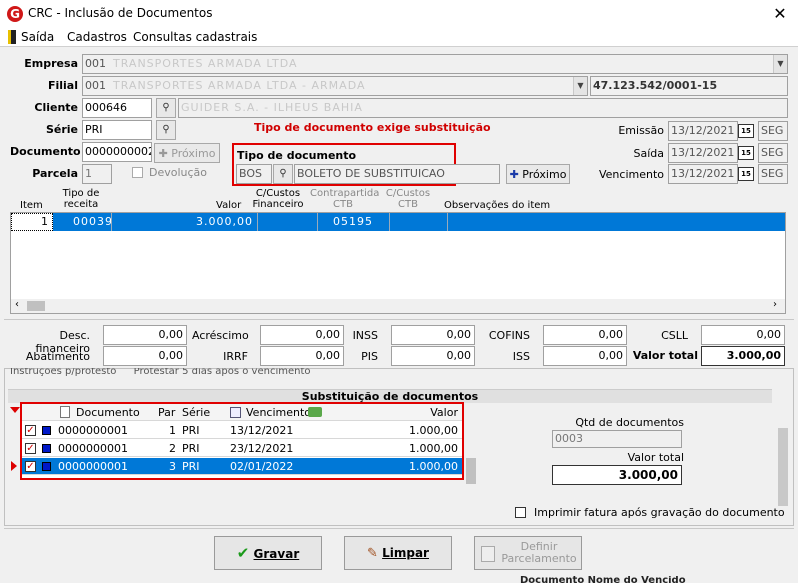 The width and height of the screenshot is (798, 583). What do you see at coordinates (488, 554) in the screenshot?
I see `document-stack-icon` at bounding box center [488, 554].